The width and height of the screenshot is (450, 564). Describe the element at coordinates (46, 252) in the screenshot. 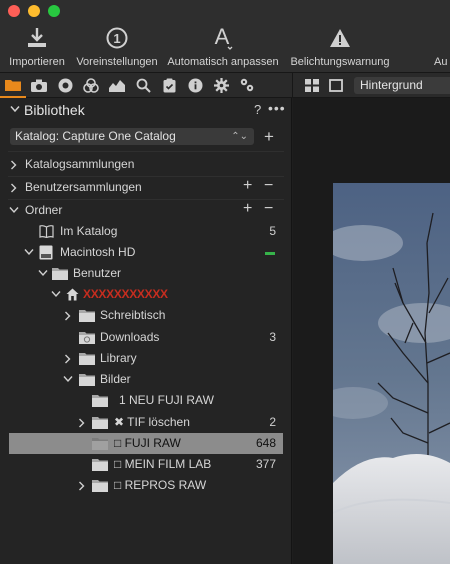

I see `hard-drive-icon` at that location.